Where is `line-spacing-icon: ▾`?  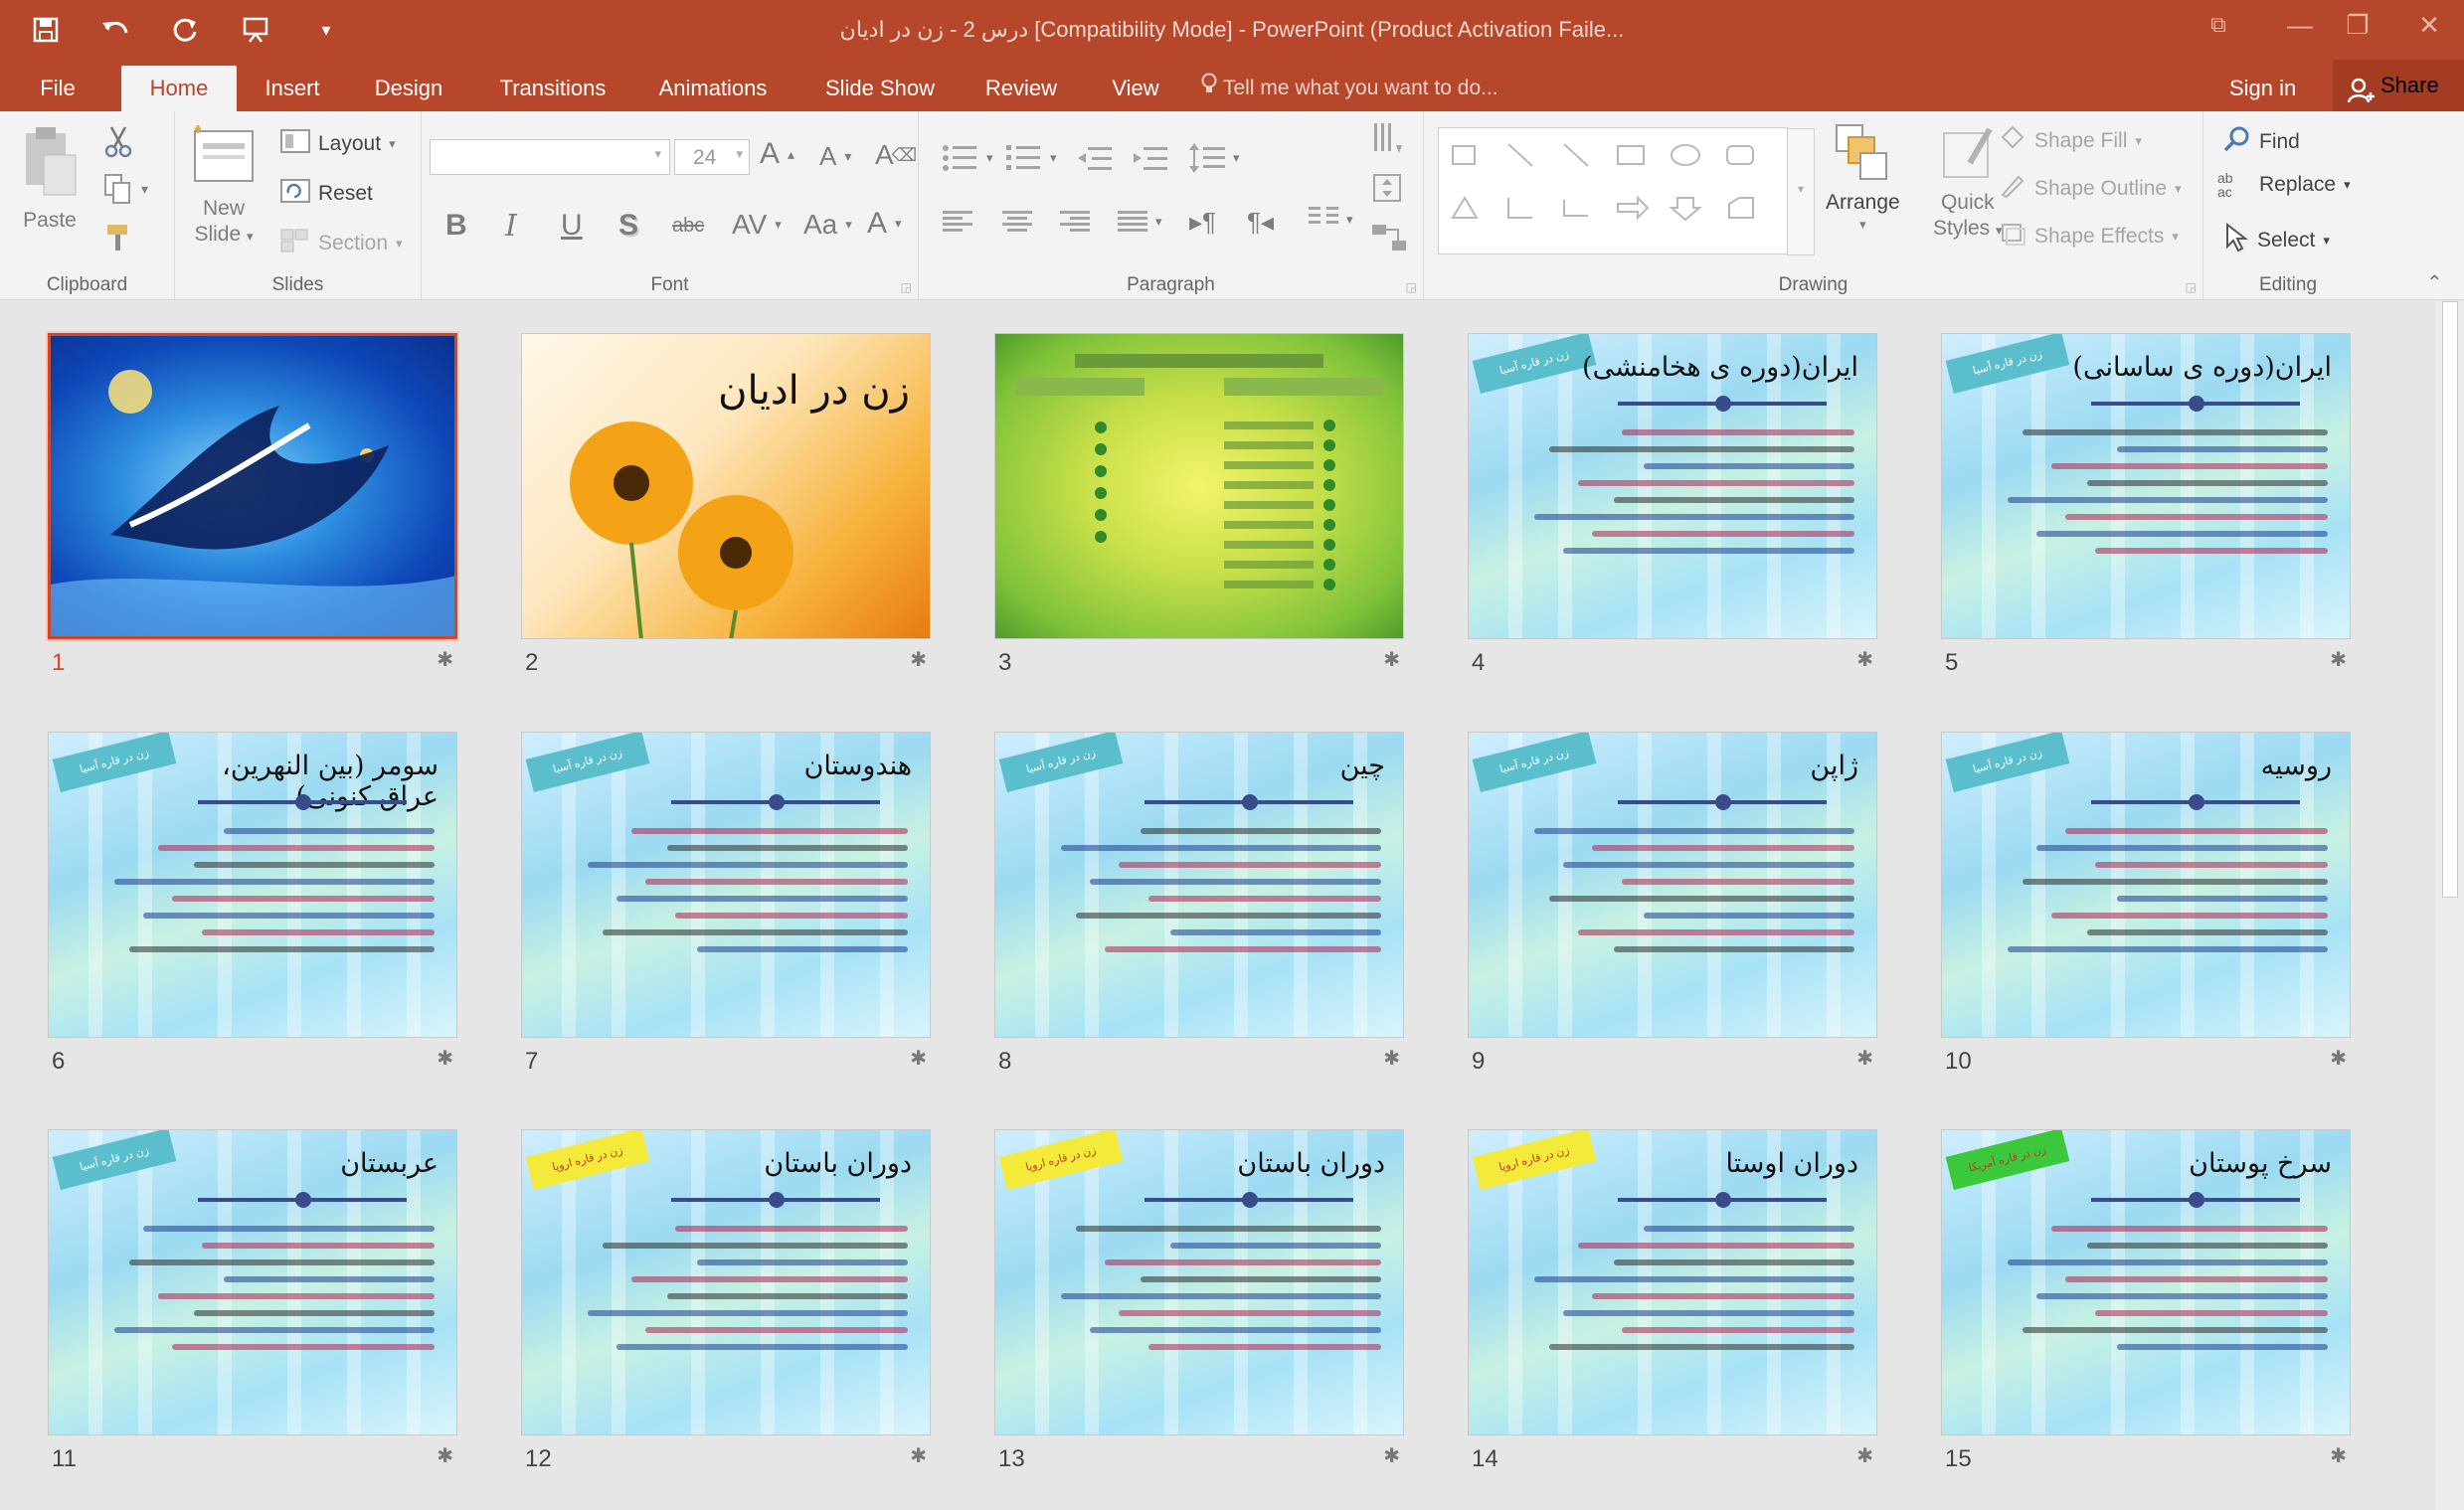 line-spacing-icon: ▾ is located at coordinates (1214, 158).